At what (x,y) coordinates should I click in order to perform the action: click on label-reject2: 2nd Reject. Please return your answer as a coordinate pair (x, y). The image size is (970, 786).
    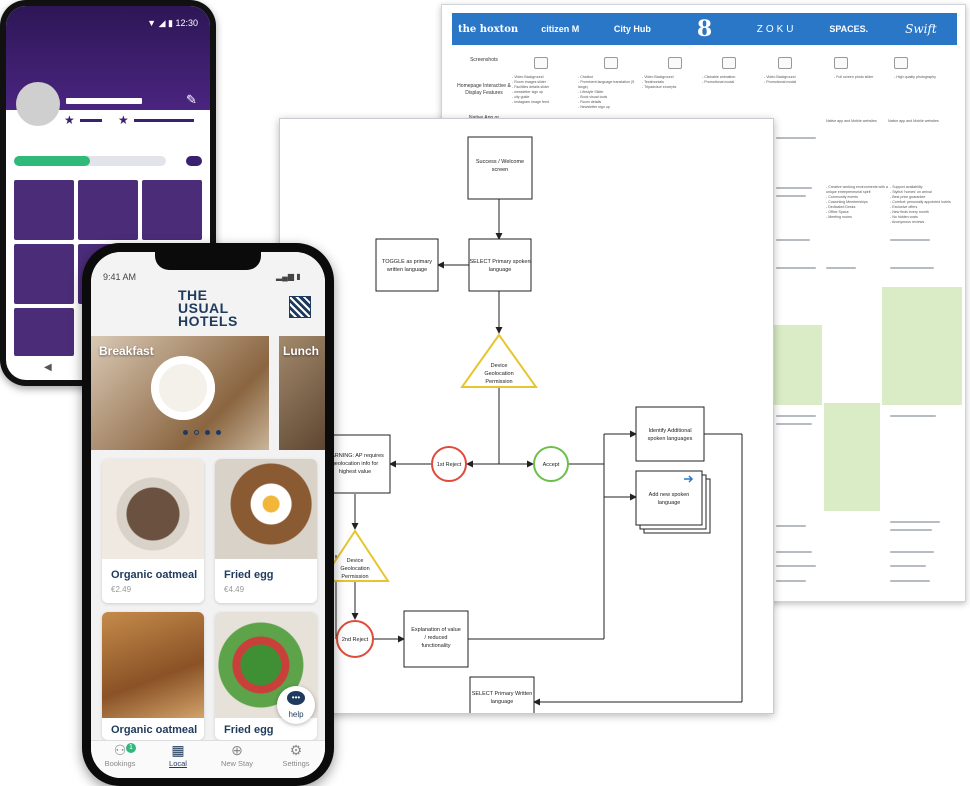
    Looking at the image, I should click on (355, 640).